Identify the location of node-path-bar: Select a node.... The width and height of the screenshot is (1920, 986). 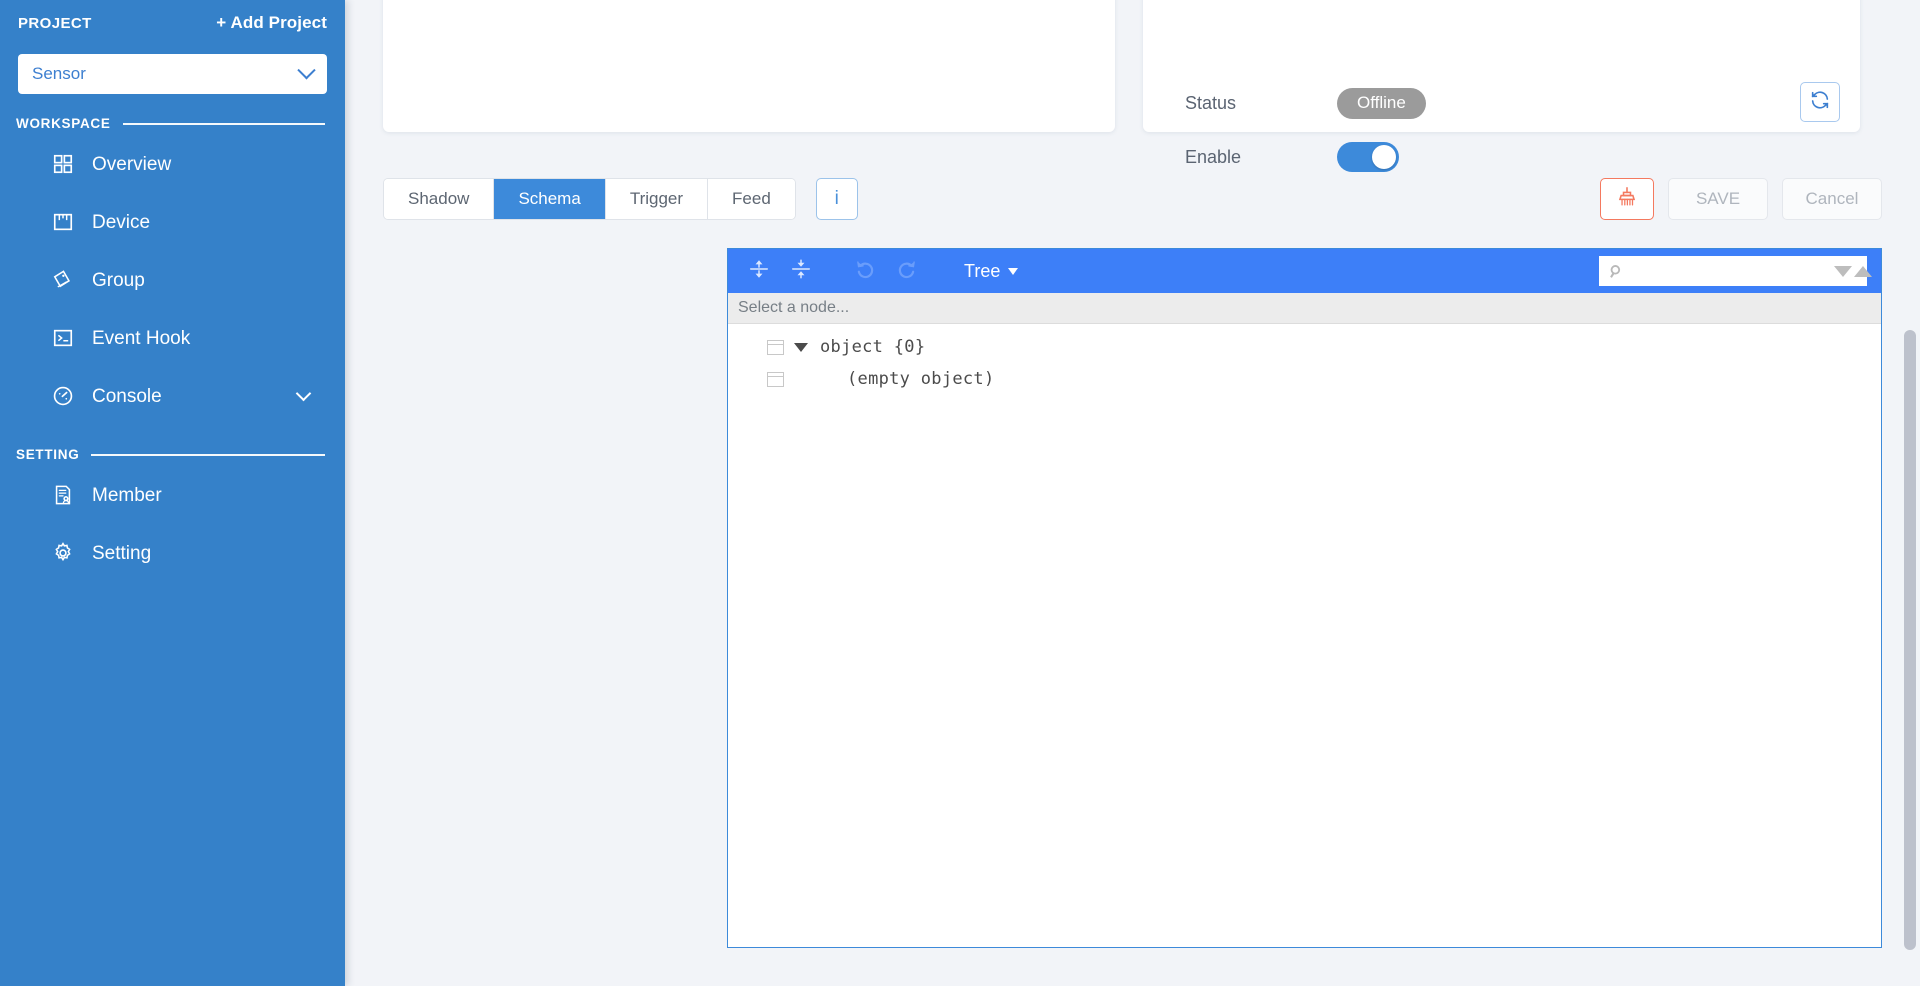
(1304, 308).